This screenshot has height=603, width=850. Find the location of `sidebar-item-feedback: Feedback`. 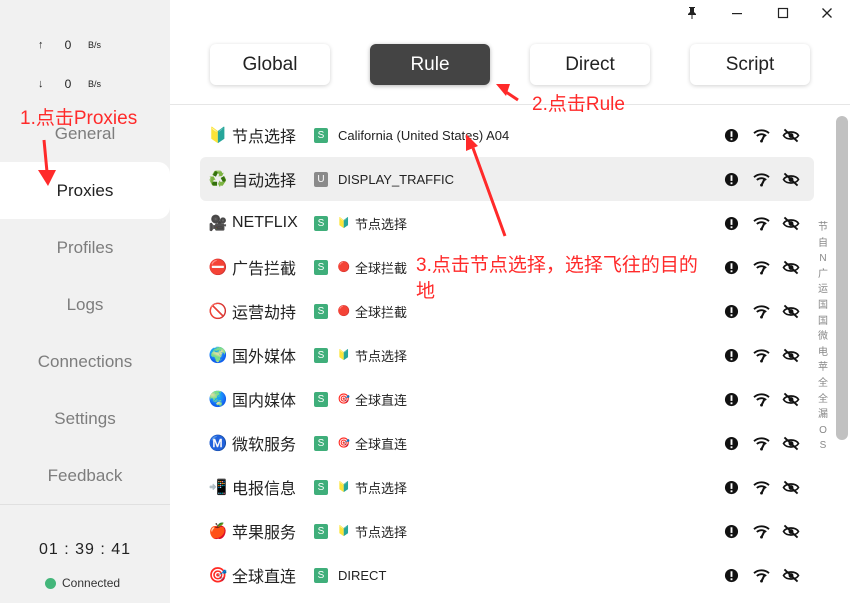

sidebar-item-feedback: Feedback is located at coordinates (85, 475).